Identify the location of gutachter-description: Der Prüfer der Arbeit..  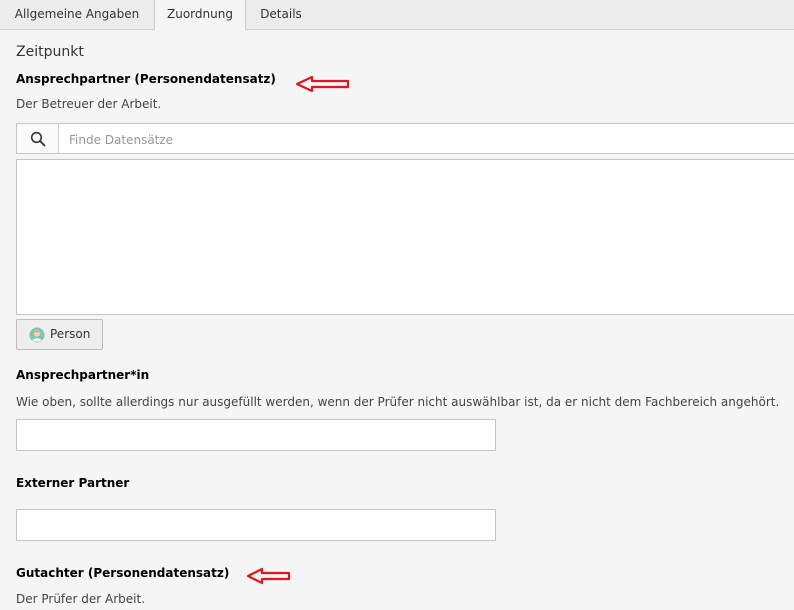
(81, 599).